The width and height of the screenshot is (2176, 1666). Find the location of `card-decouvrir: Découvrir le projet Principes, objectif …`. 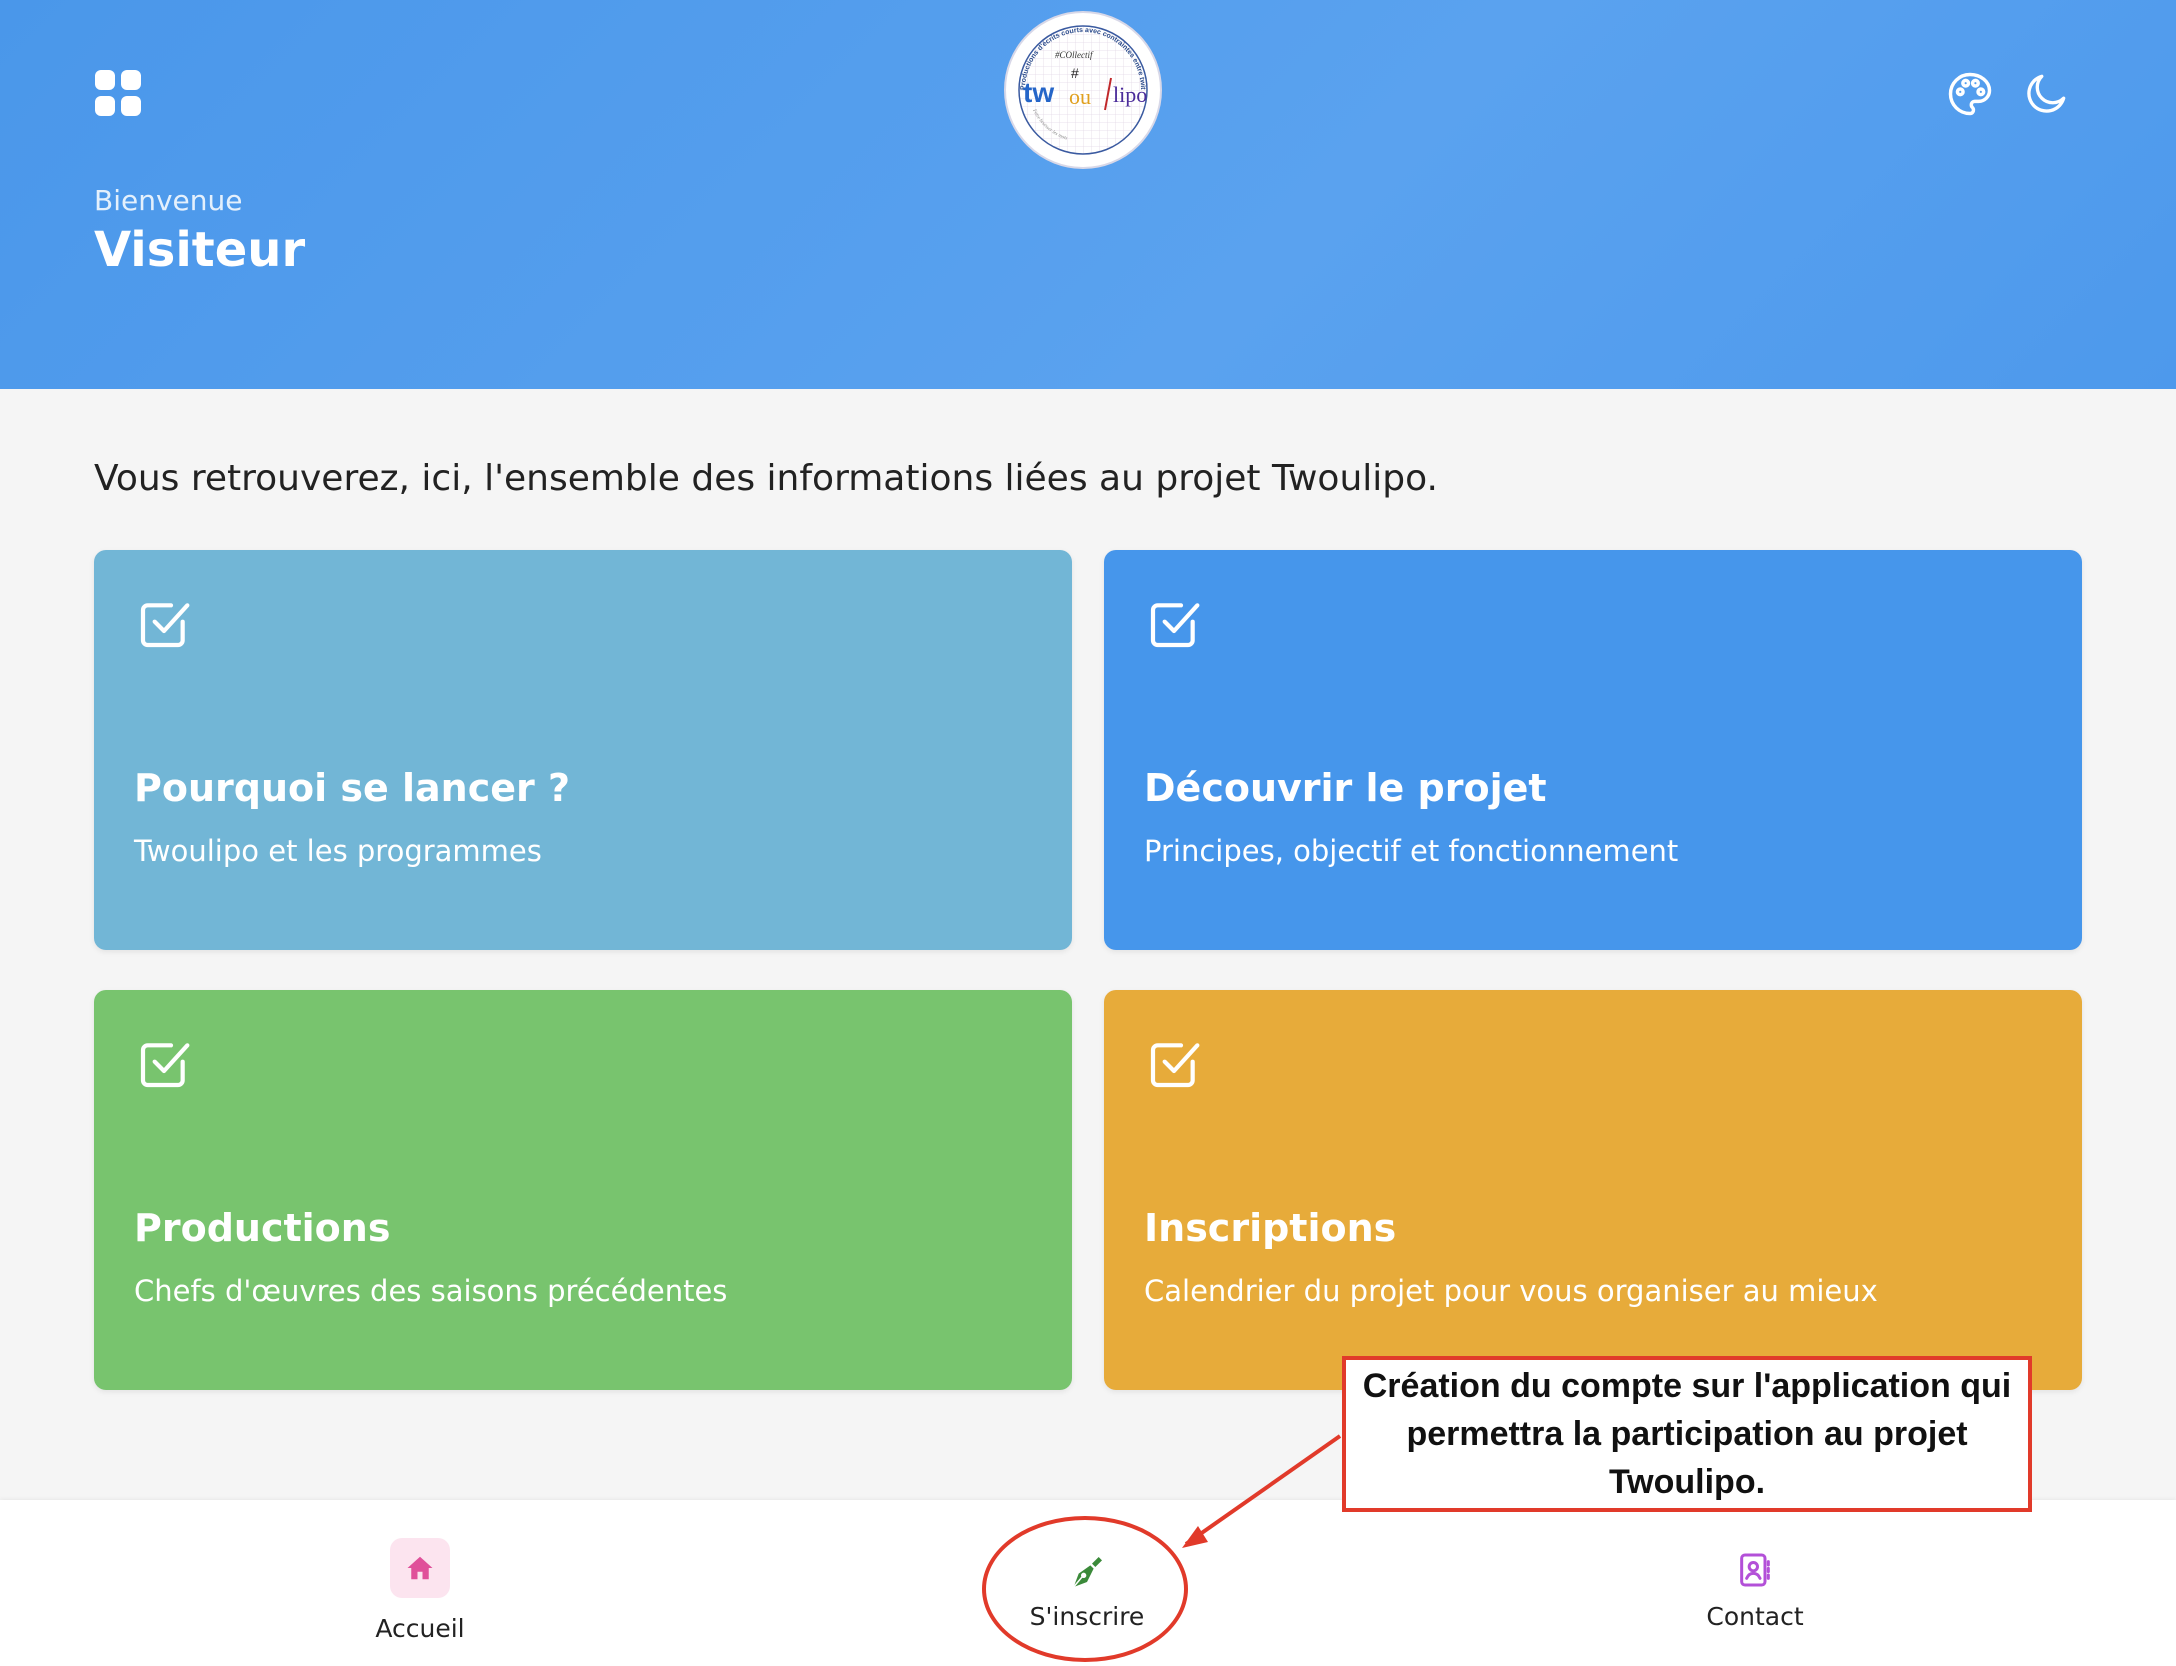

card-decouvrir: Découvrir le projet Principes, objectif … is located at coordinates (1593, 750).